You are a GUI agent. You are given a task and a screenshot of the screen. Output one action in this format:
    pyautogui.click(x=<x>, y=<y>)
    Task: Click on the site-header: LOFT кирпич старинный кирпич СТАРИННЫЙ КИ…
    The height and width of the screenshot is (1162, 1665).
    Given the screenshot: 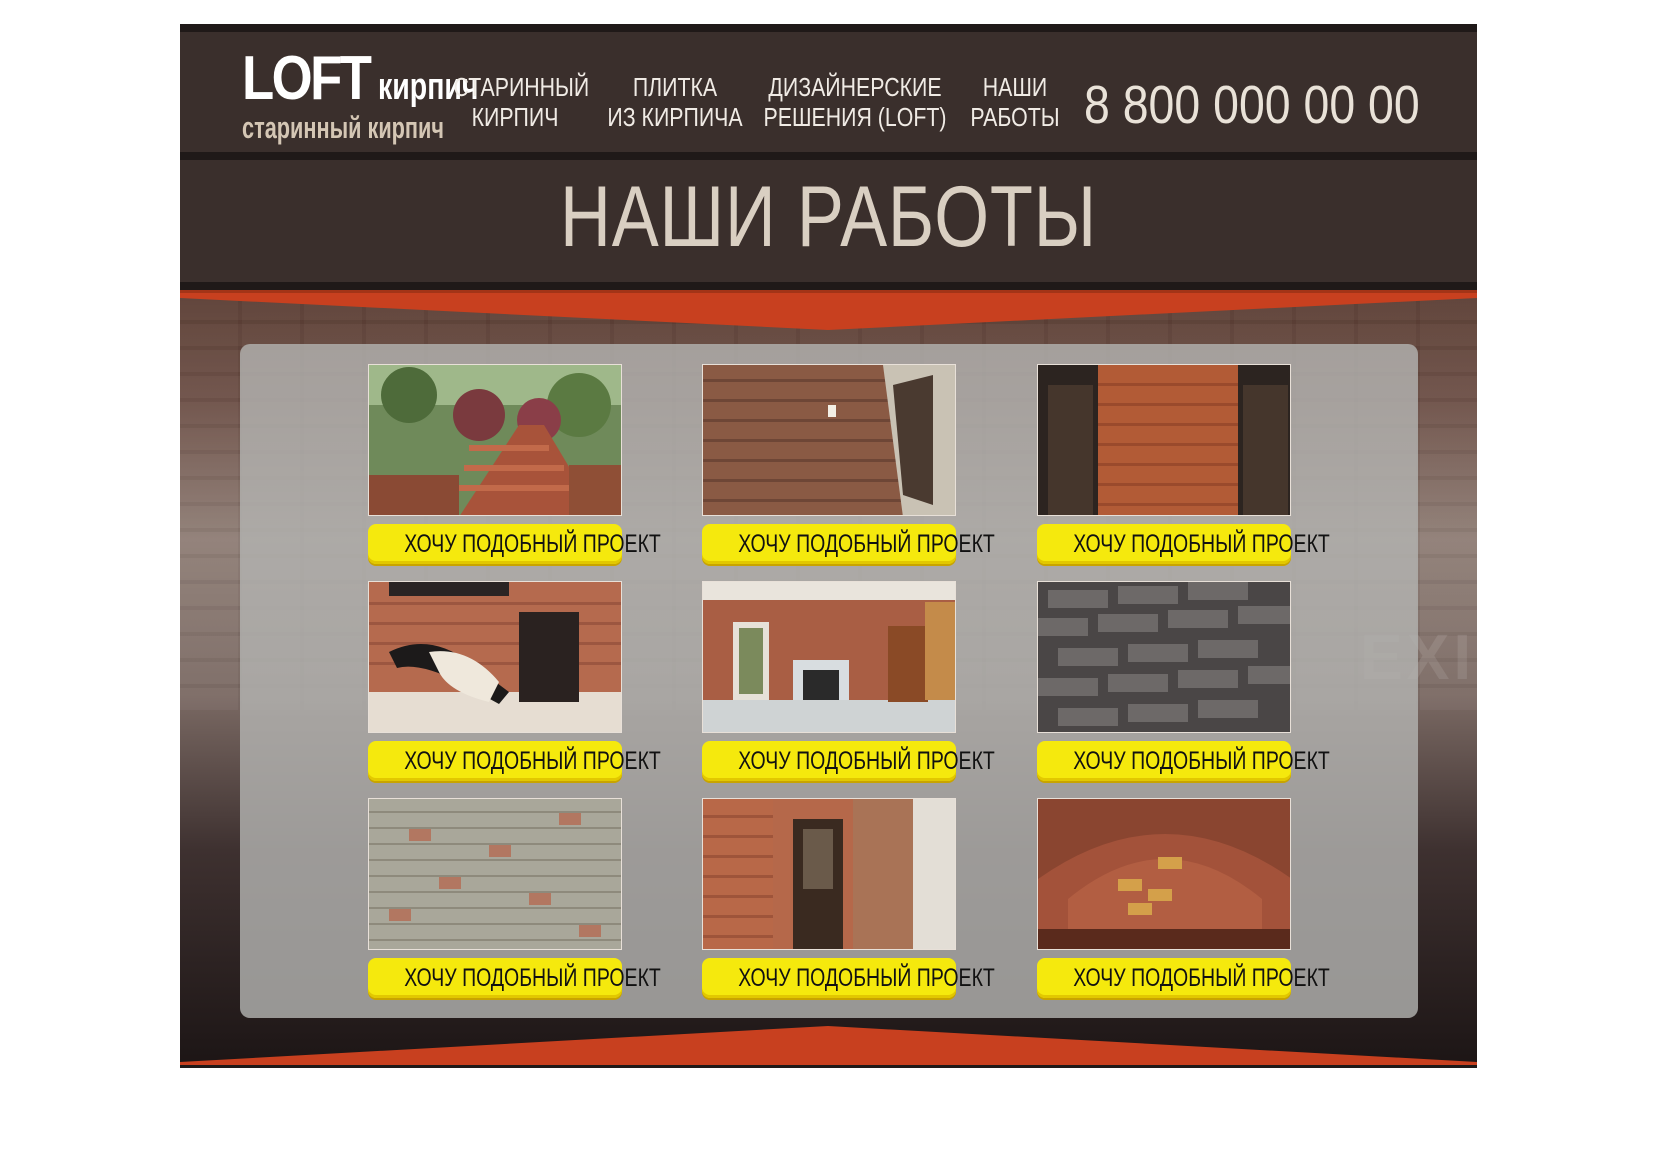 What is the action you would take?
    pyautogui.click(x=828, y=90)
    